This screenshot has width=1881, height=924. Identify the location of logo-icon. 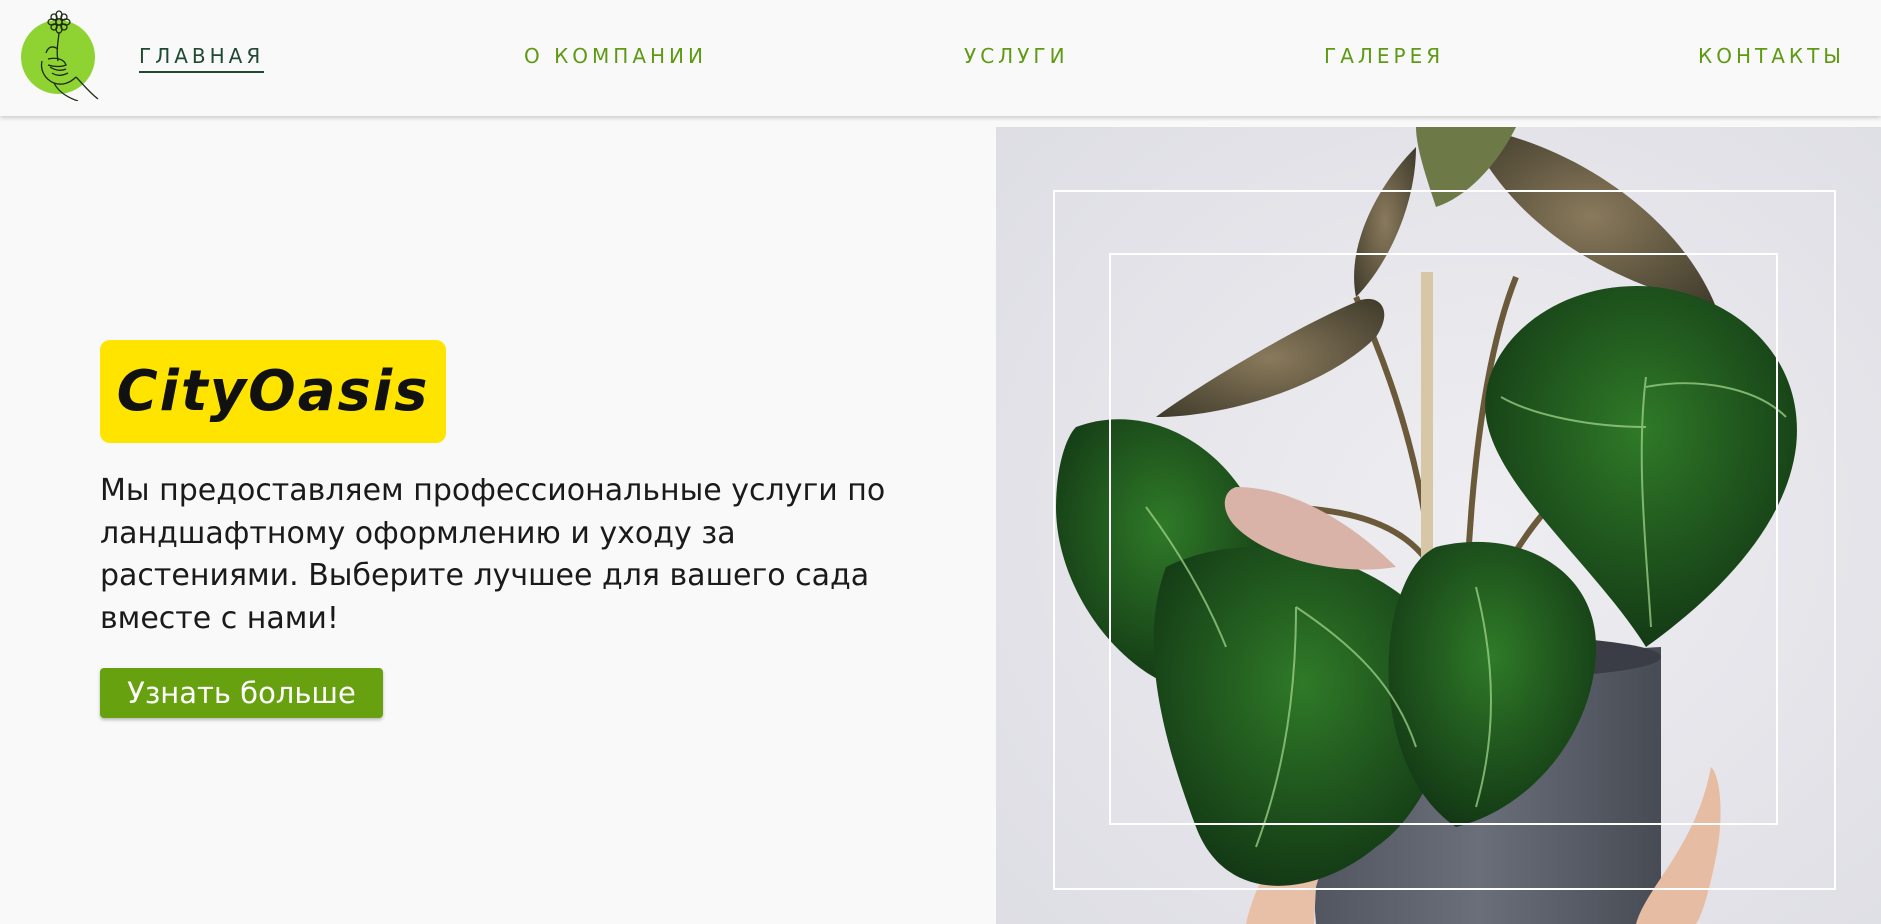
(60, 55).